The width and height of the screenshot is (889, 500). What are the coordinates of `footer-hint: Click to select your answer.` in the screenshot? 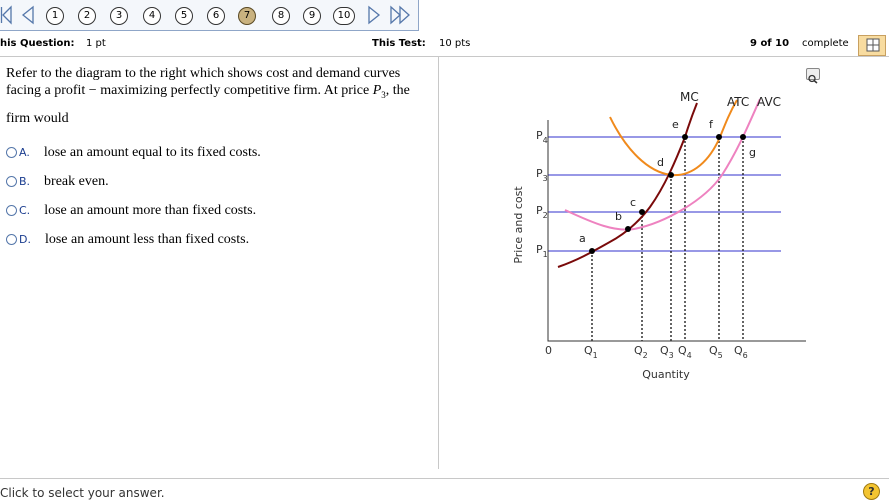 It's located at (82, 493).